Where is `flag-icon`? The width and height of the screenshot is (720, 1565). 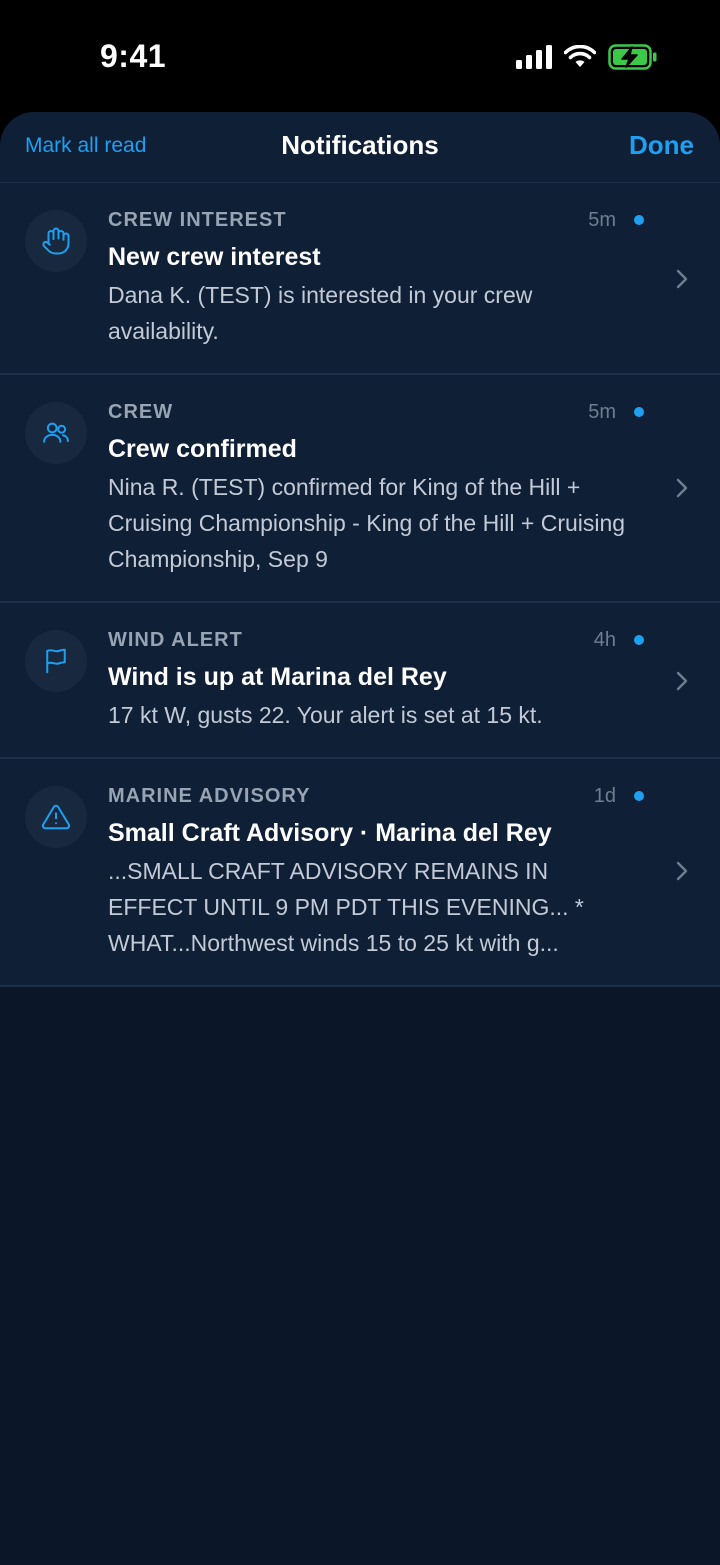 flag-icon is located at coordinates (56, 661).